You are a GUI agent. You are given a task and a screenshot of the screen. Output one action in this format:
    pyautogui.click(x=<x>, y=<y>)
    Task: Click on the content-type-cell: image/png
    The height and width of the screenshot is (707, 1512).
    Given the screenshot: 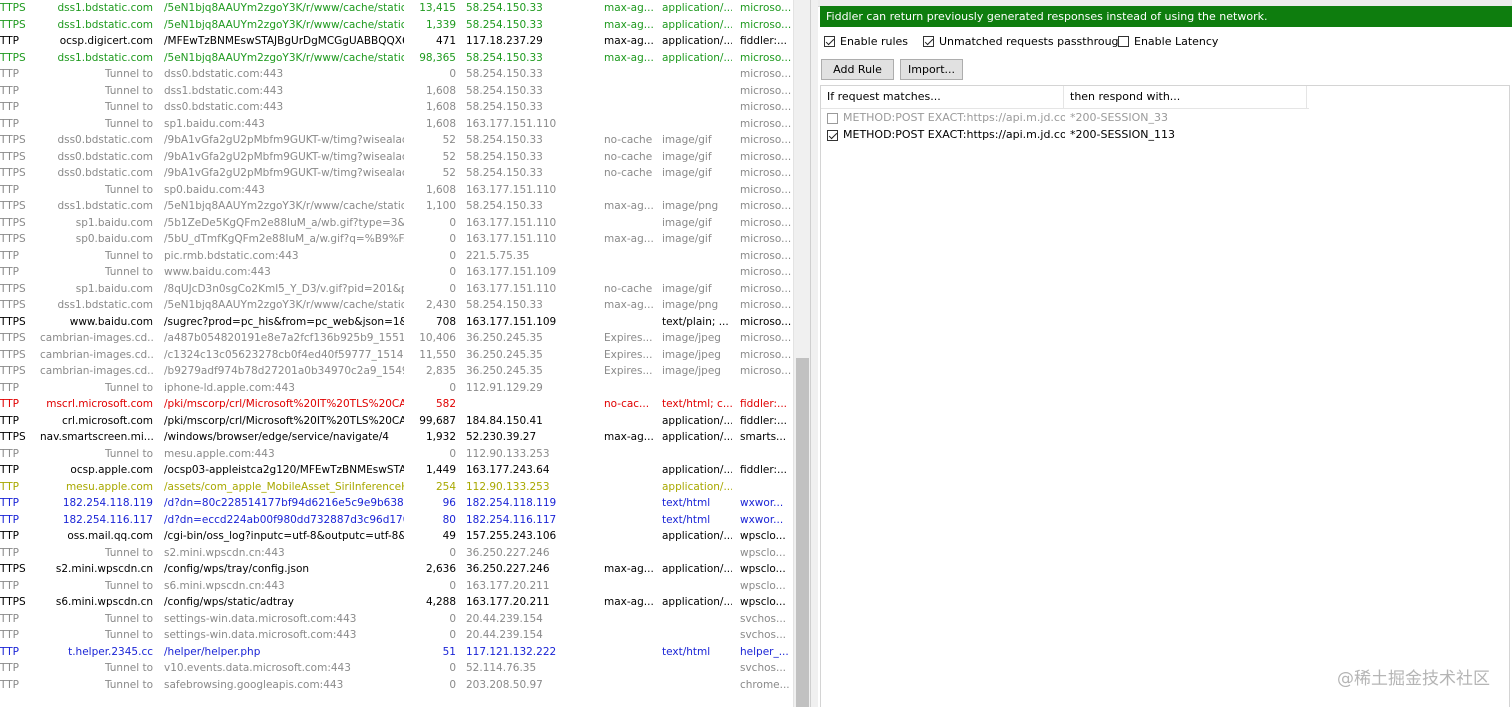 What is the action you would take?
    pyautogui.click(x=690, y=305)
    